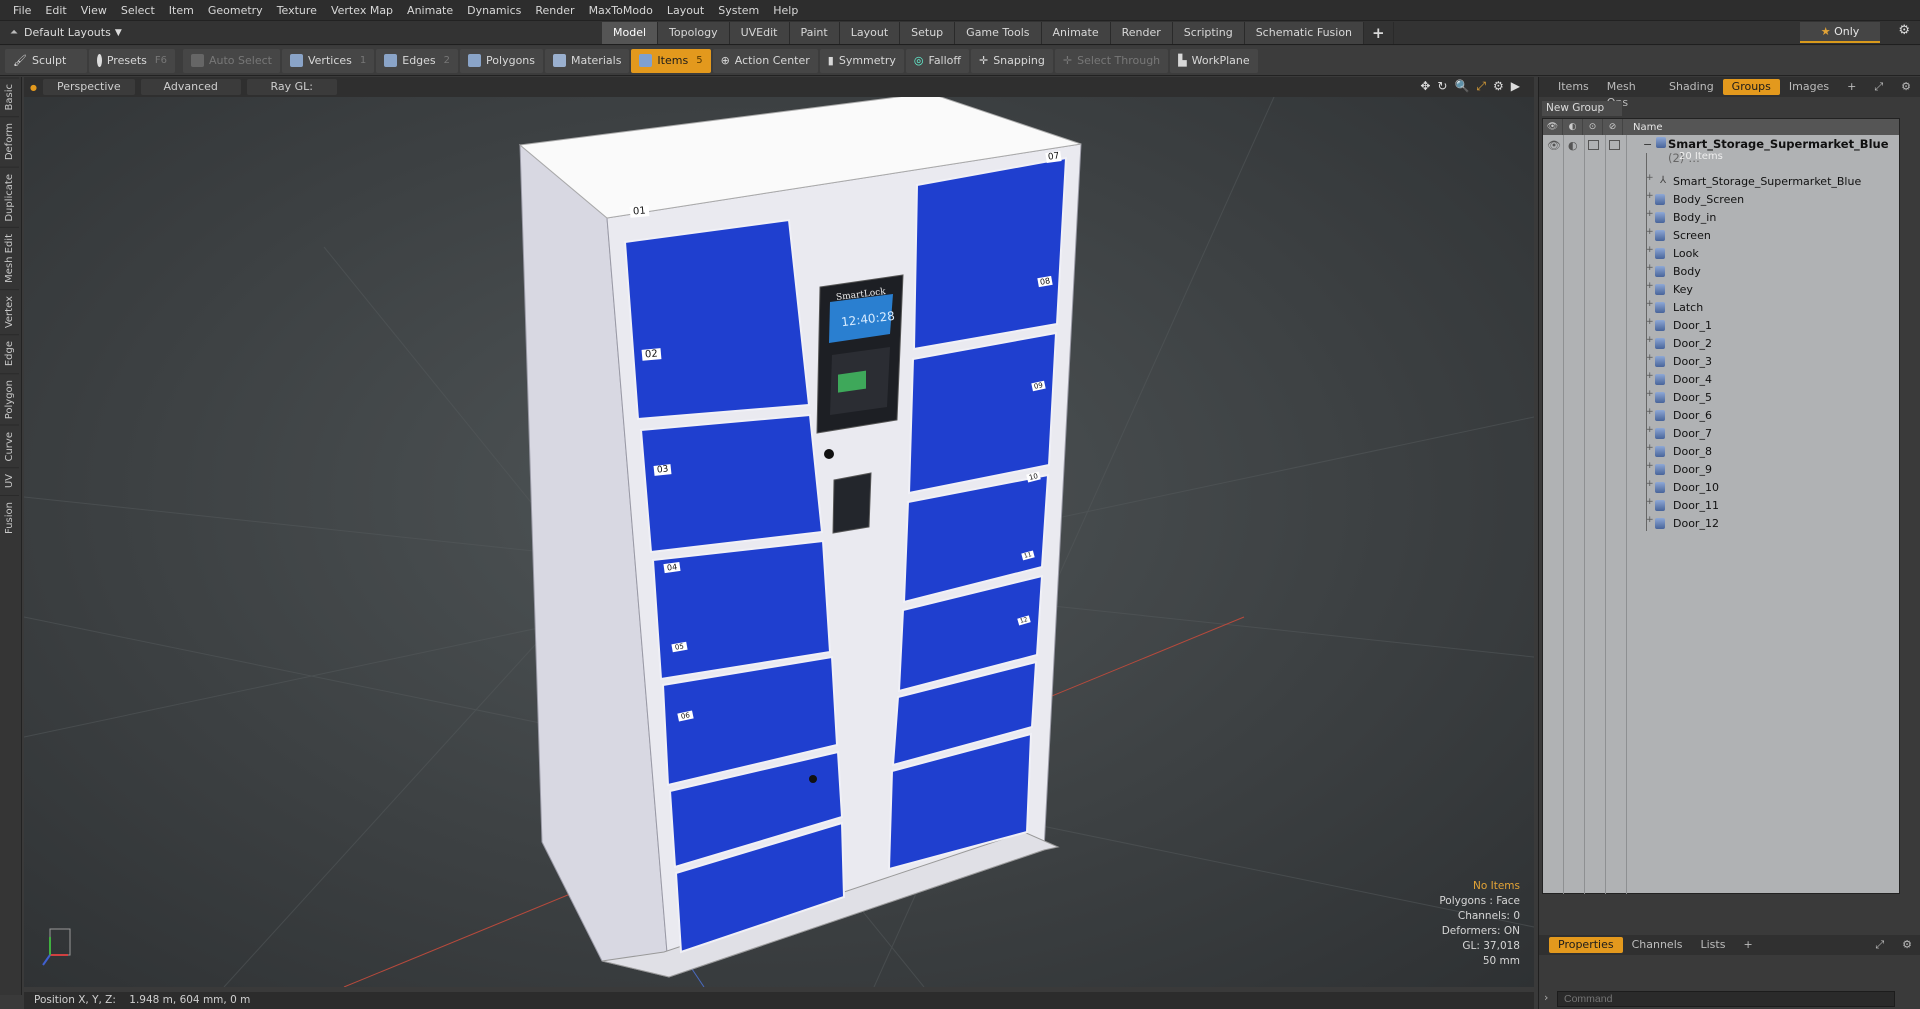 The height and width of the screenshot is (1009, 1920). What do you see at coordinates (231, 60) in the screenshot?
I see `auto-select-button: Auto Select` at bounding box center [231, 60].